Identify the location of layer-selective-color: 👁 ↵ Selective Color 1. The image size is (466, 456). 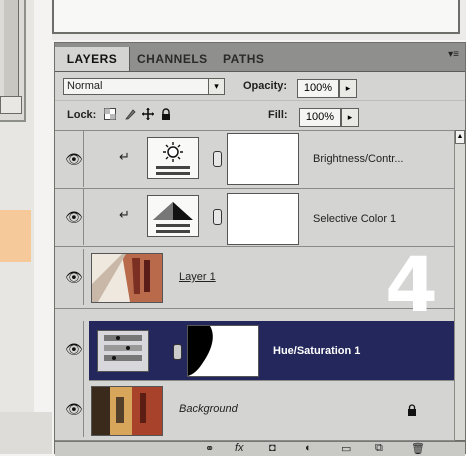
(255, 218).